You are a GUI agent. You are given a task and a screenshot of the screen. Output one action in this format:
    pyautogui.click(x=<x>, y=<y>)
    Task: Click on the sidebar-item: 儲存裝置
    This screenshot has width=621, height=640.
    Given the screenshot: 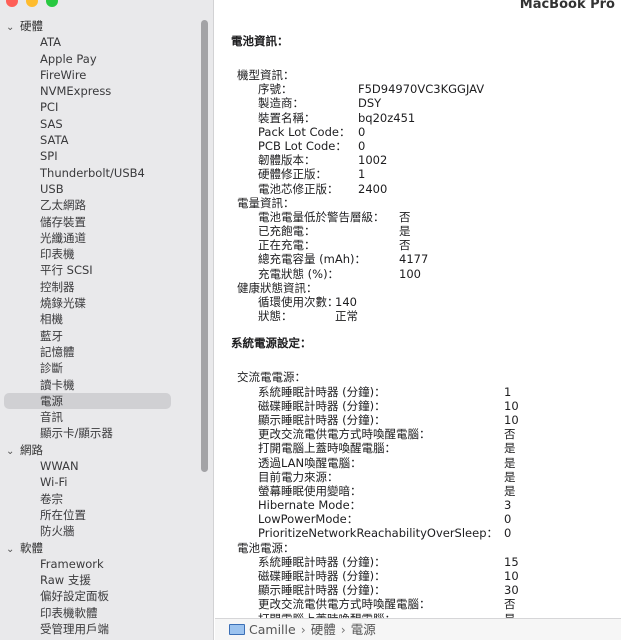 What is the action you would take?
    pyautogui.click(x=87, y=222)
    